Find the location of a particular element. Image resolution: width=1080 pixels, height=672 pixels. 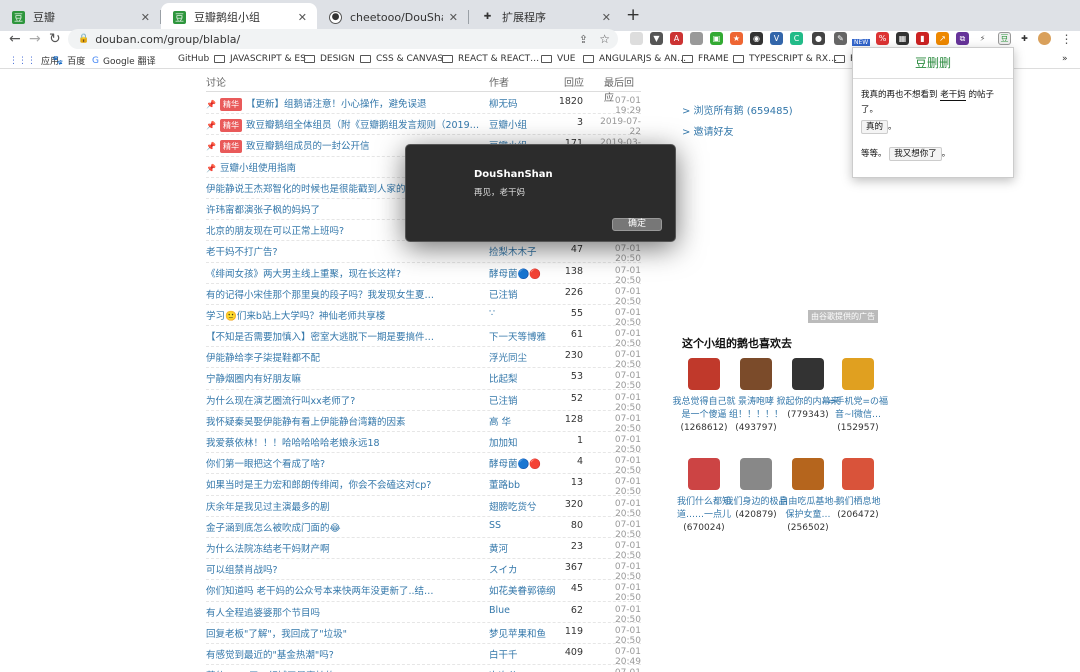

extension-icon: C is located at coordinates (796, 38).